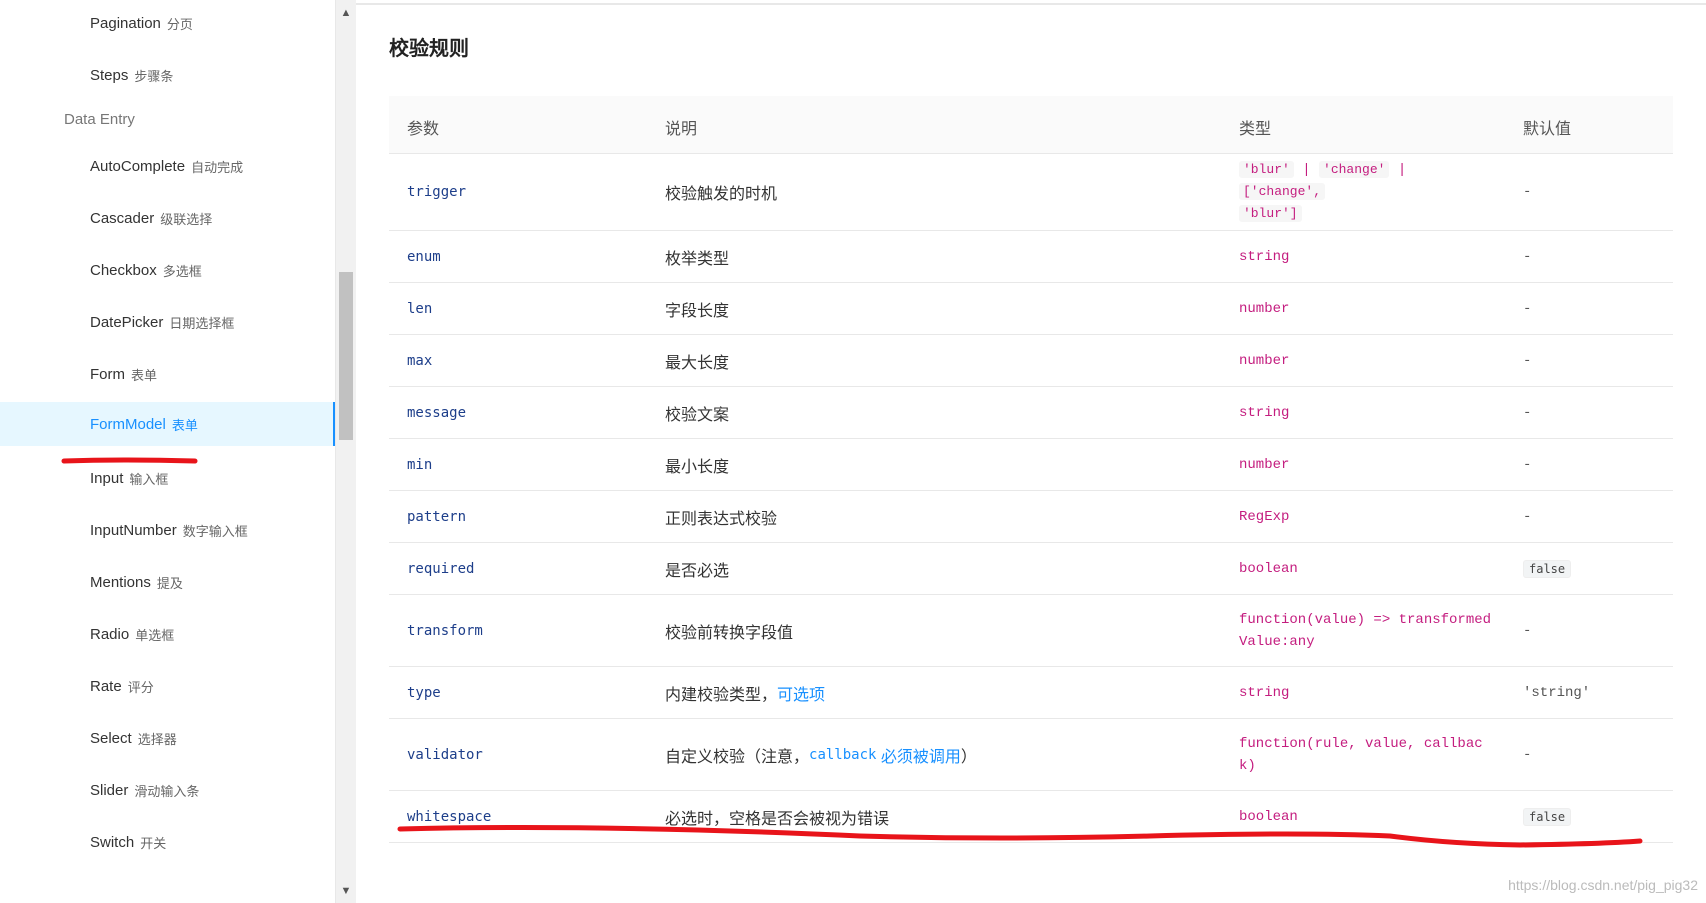  I want to click on desc-cell: 枚举类型, so click(697, 259).